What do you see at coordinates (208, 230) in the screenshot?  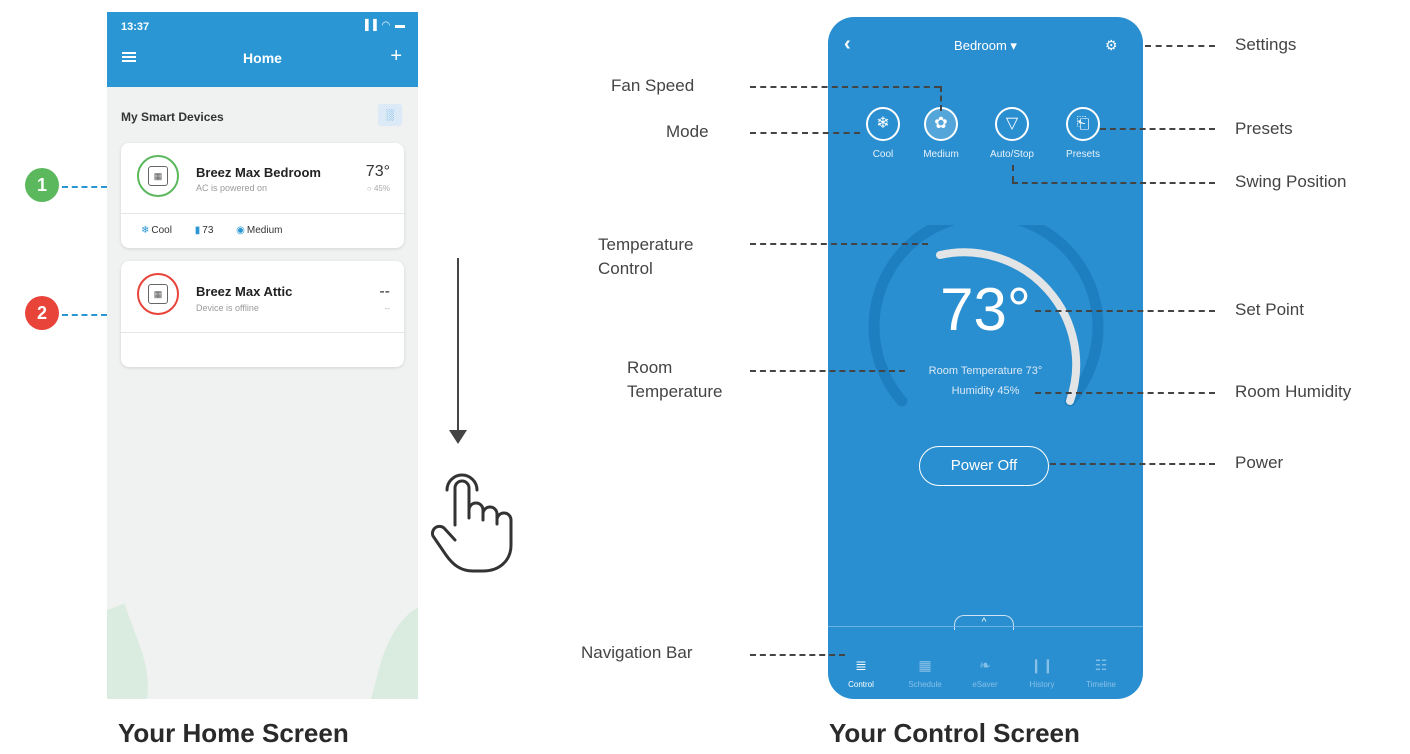 I see `setpoint-value: 73` at bounding box center [208, 230].